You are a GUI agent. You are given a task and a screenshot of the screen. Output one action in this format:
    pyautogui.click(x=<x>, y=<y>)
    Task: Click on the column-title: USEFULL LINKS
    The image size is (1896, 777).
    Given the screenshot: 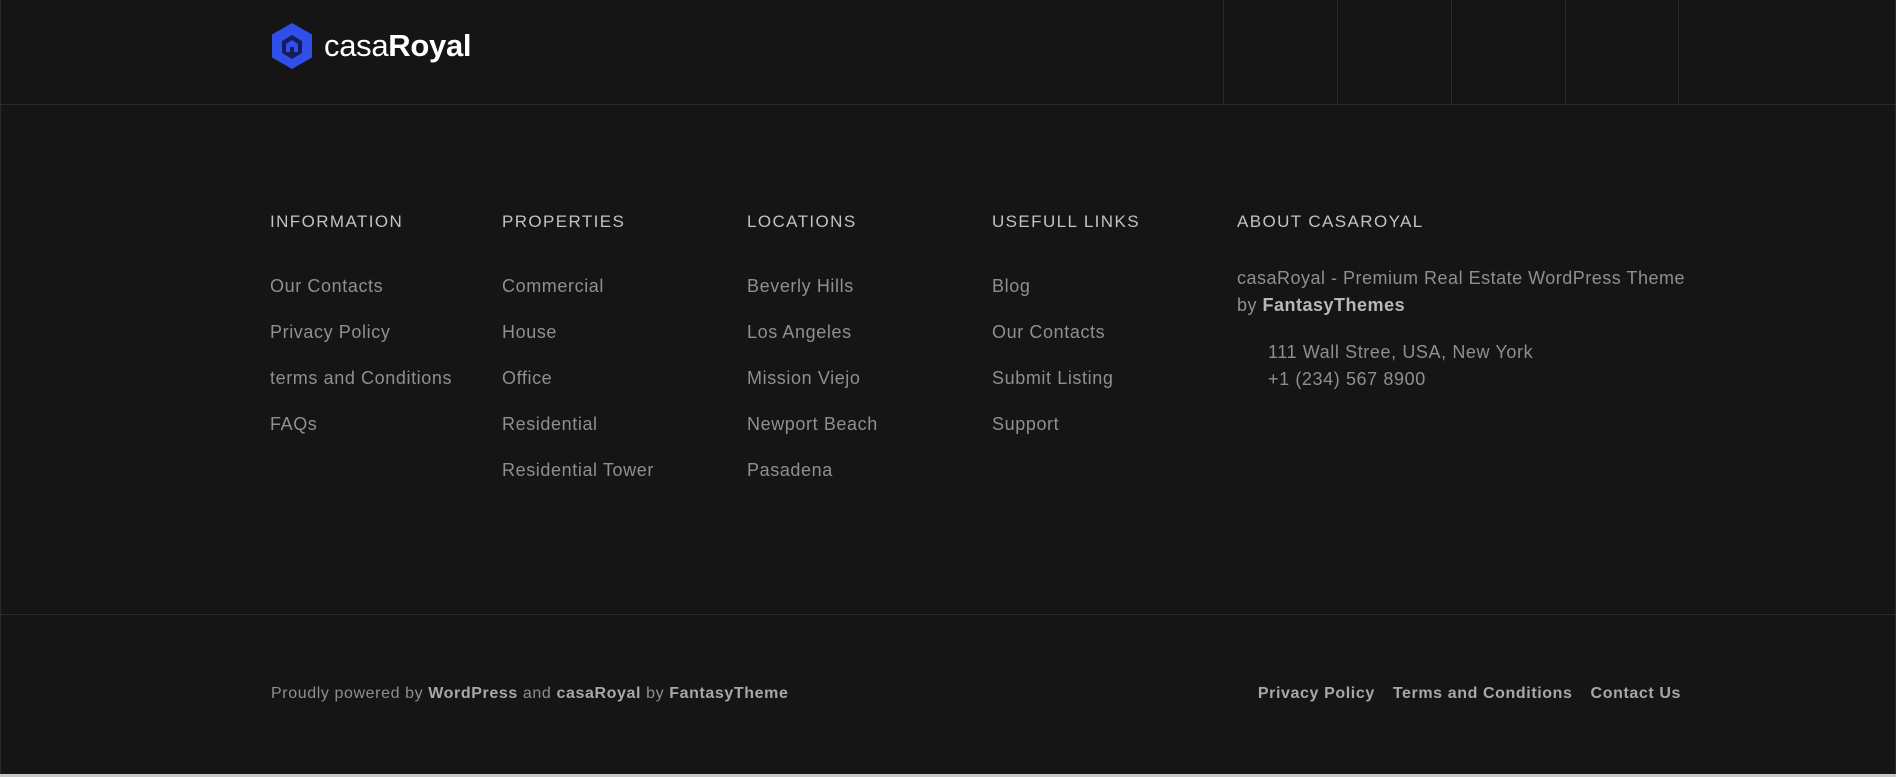 What is the action you would take?
    pyautogui.click(x=1066, y=221)
    